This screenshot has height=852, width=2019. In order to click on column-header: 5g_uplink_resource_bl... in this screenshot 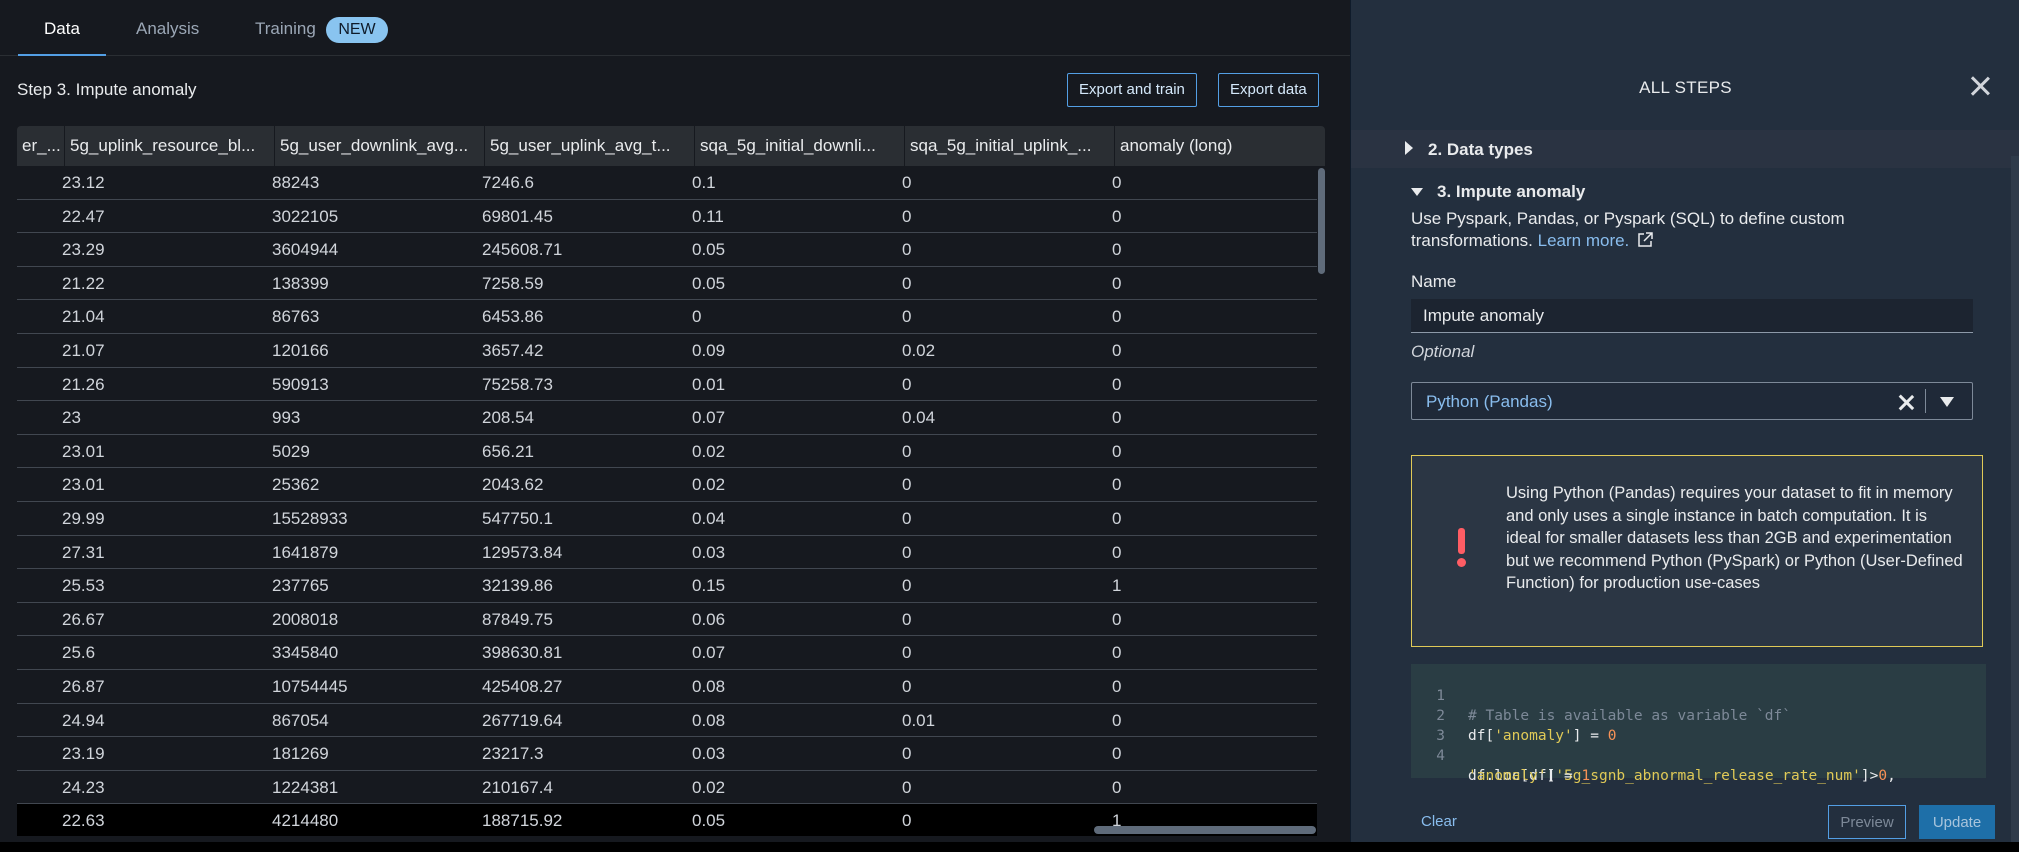, I will do `click(169, 146)`.